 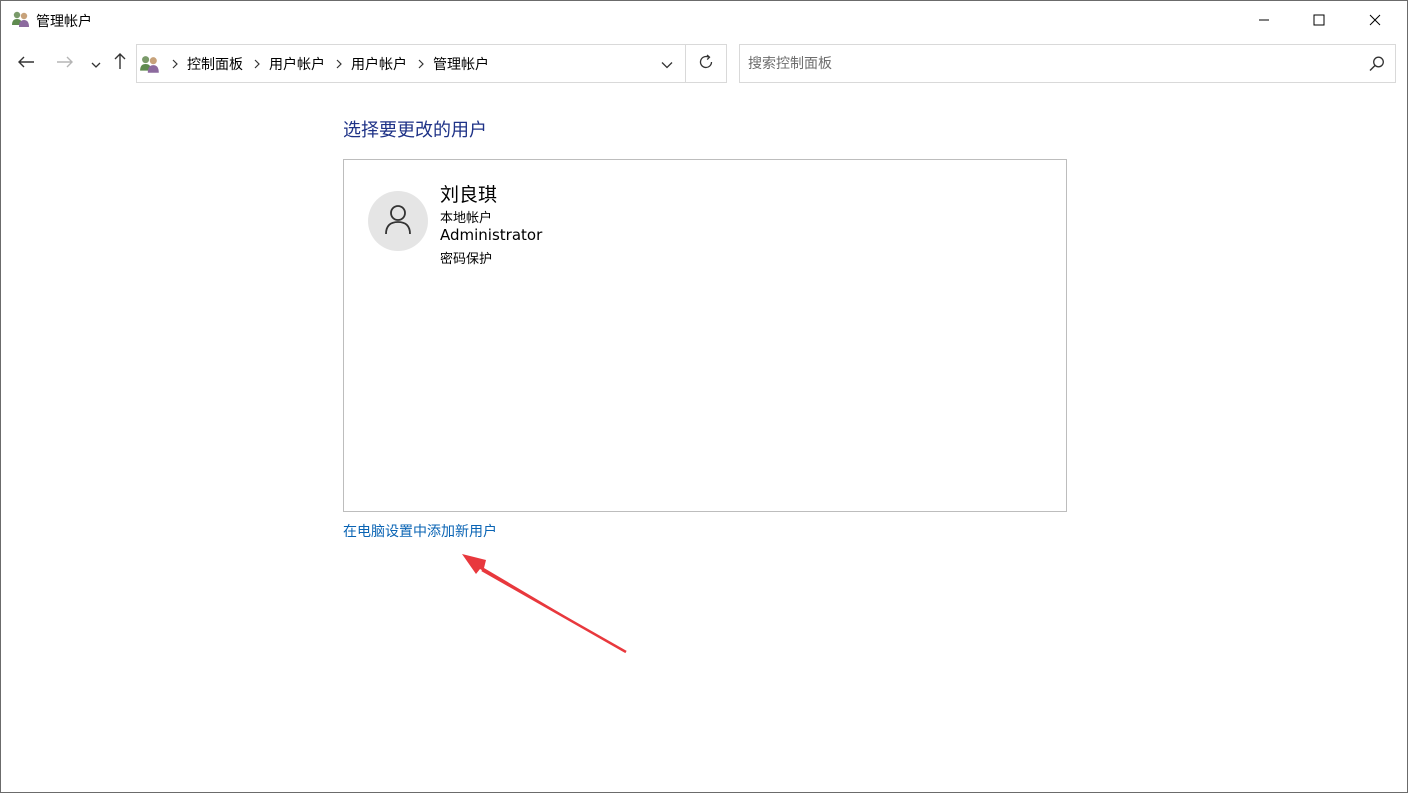 What do you see at coordinates (1377, 64) in the screenshot?
I see `search-icon` at bounding box center [1377, 64].